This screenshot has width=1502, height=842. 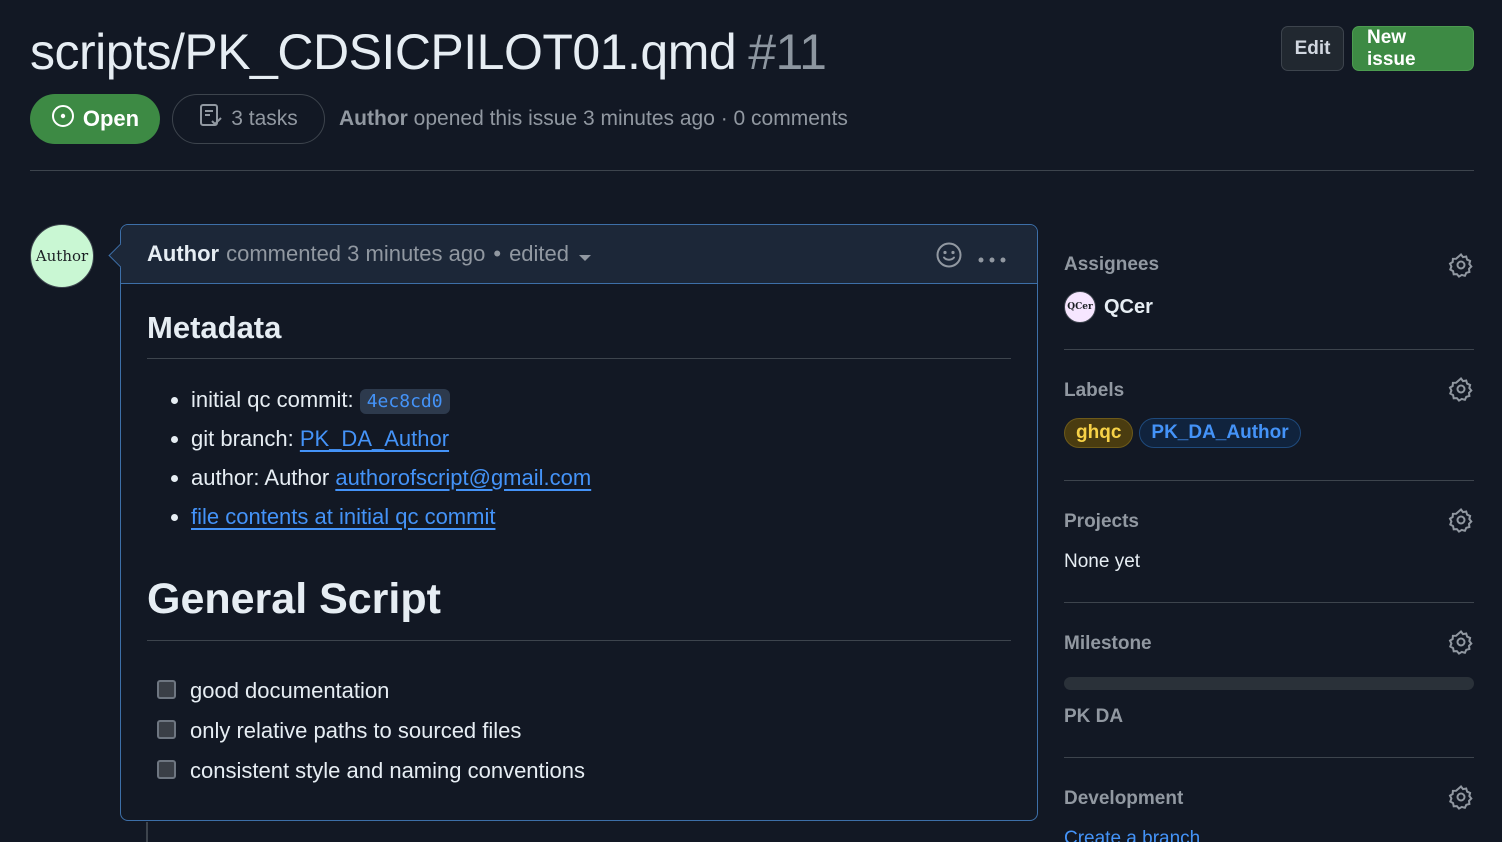 I want to click on comment-header: Author commented 3 minutes ago • edited, so click(x=579, y=254).